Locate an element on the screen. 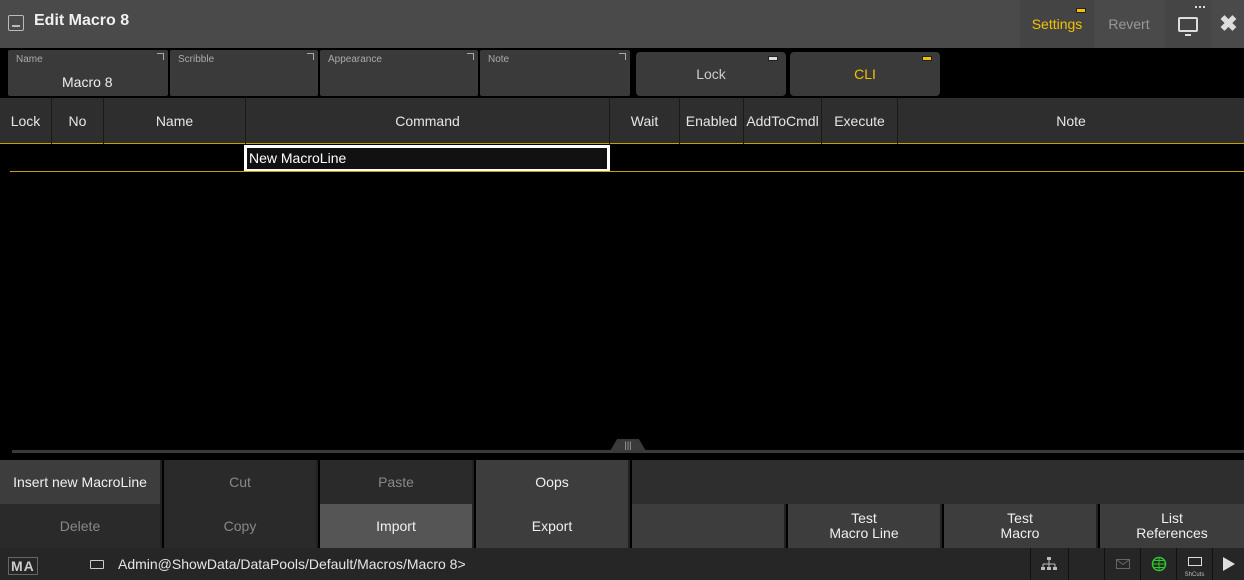 The width and height of the screenshot is (1244, 580). mail-icon is located at coordinates (1122, 564).